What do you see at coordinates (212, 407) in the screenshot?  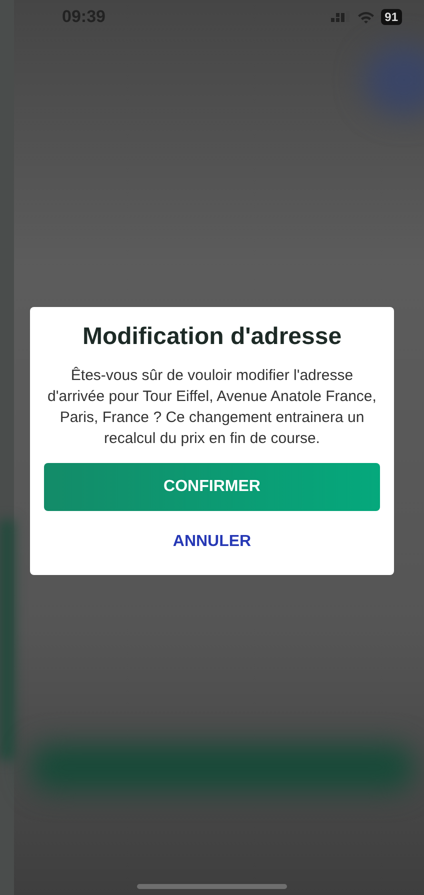 I see `dialog-message: Êtes-vous sûr de vouloir modifier l'adresse d'arrivée pour Tour Eiffel, Avenue Anatole France, Paris, France ? Ce changement entrainera un recalcul du prix en fin de course.` at bounding box center [212, 407].